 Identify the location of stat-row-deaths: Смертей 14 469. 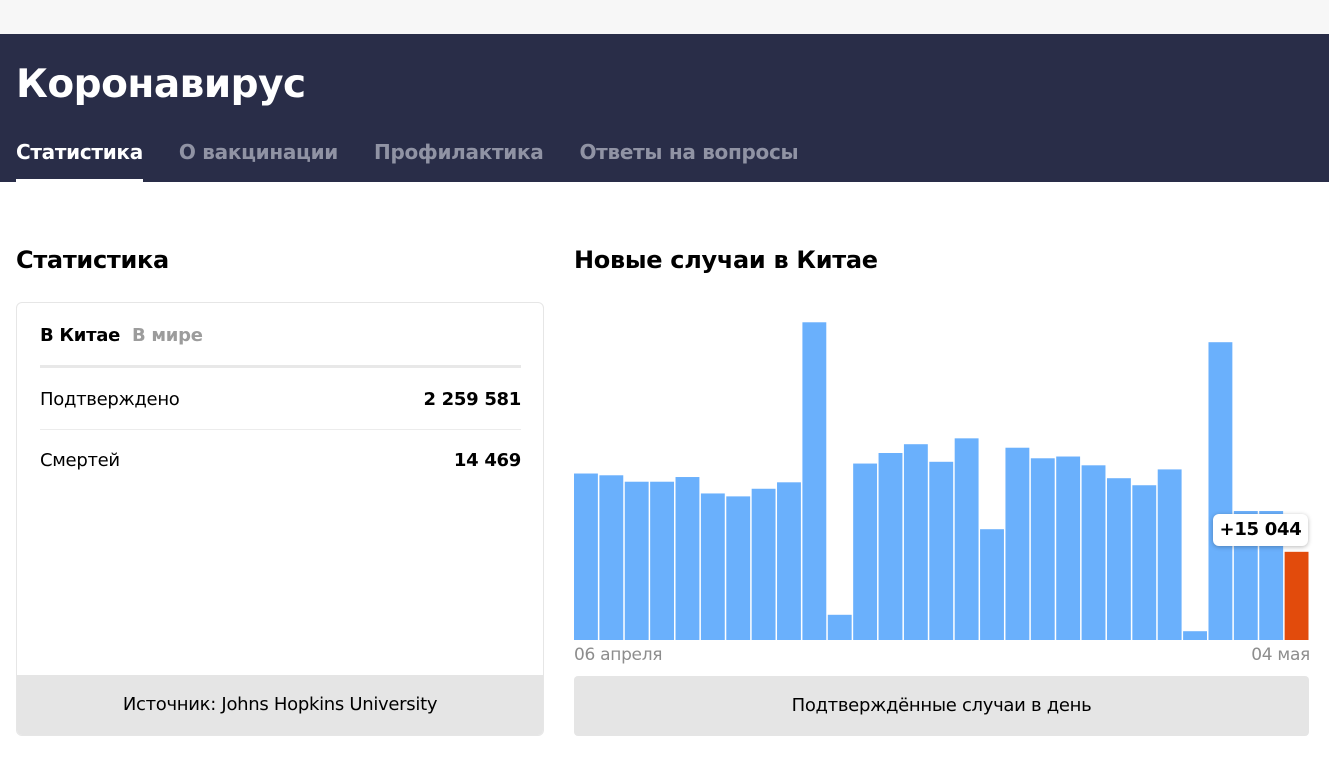
(280, 460).